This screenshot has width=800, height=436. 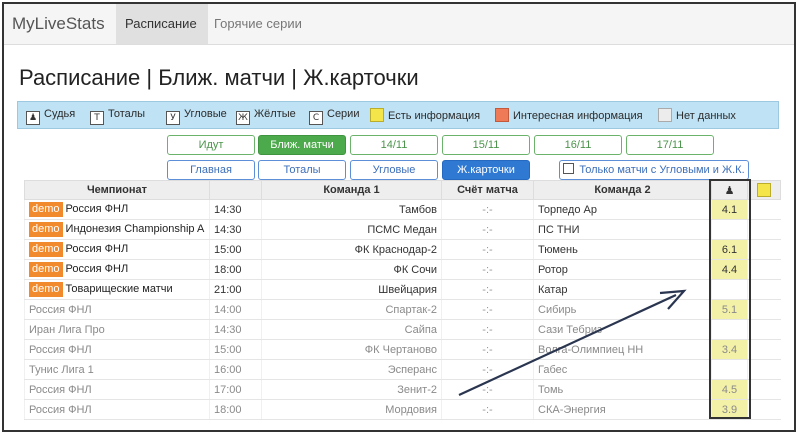 What do you see at coordinates (351, 249) in the screenshot?
I see `team1-cell: ФК Краснодар-2` at bounding box center [351, 249].